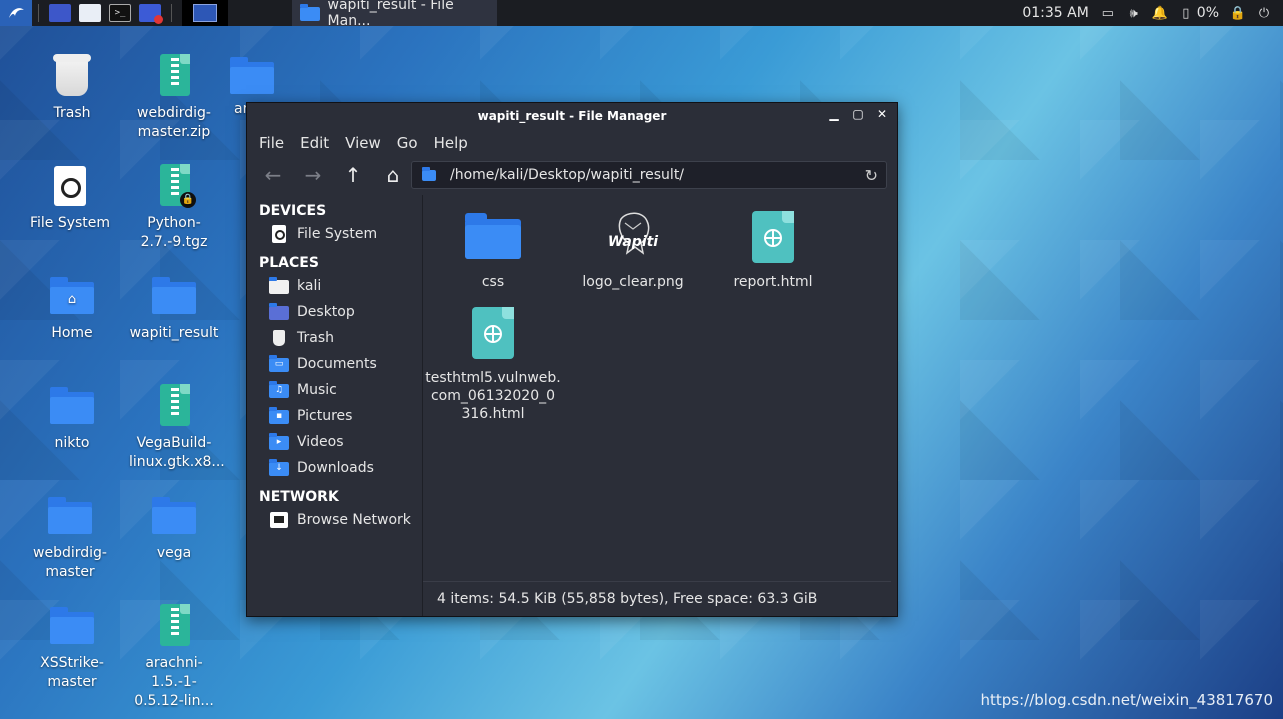 Image resolution: width=1283 pixels, height=719 pixels. I want to click on file-item-css: css, so click(493, 250).